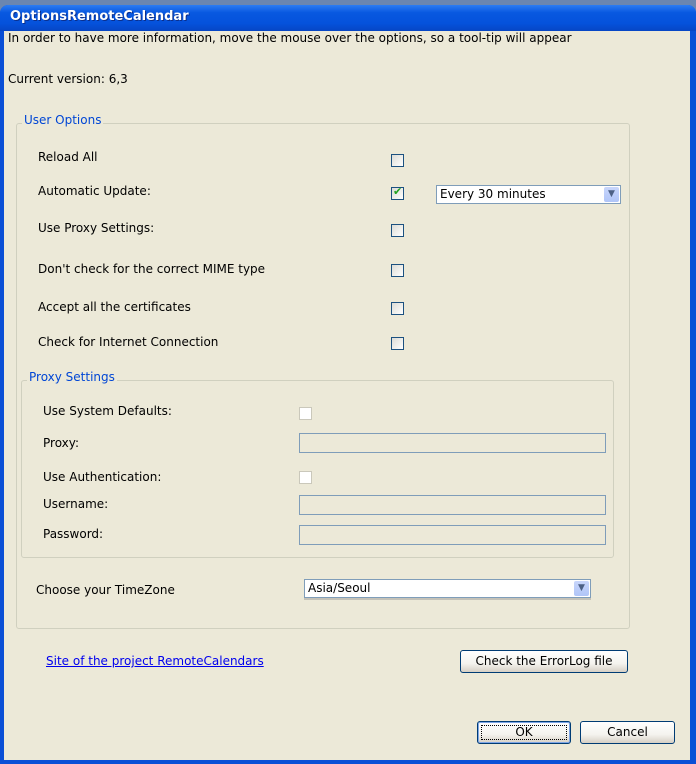 The image size is (696, 764). I want to click on use-system-defaults-checkbox, so click(305, 413).